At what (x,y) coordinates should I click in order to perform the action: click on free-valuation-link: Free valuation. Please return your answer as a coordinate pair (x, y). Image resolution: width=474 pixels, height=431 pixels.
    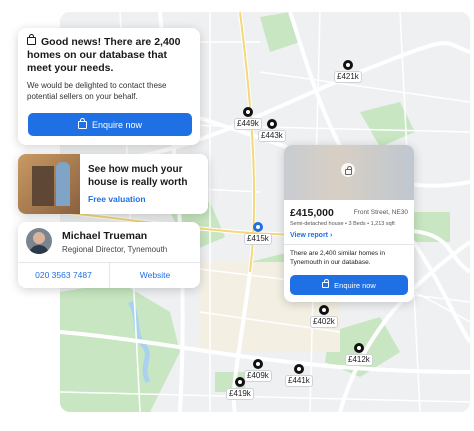
    Looking at the image, I should click on (117, 199).